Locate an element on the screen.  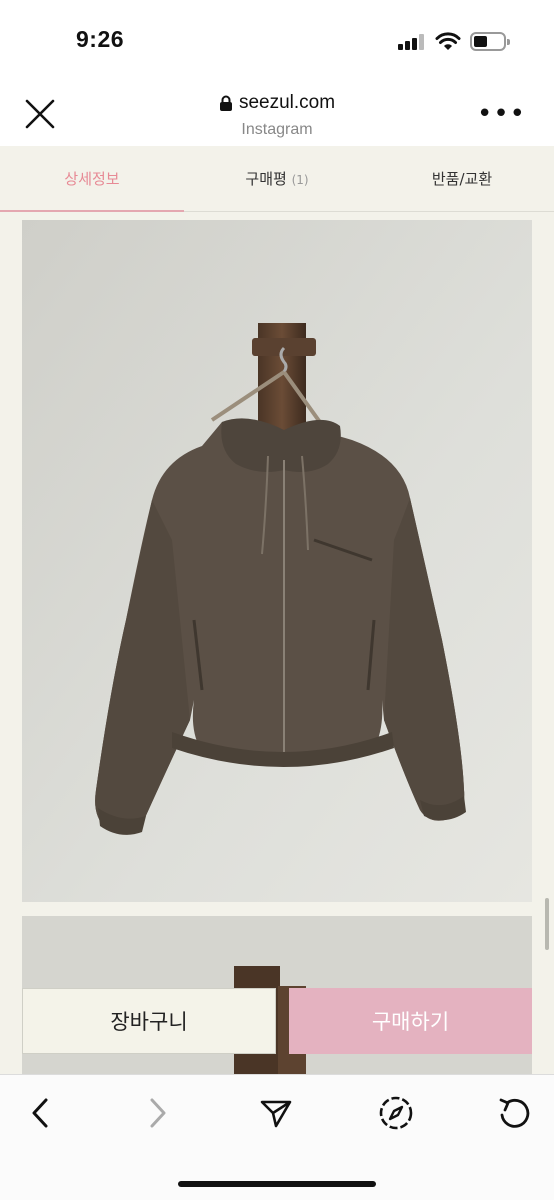
reload-button is located at coordinates (514, 1113).